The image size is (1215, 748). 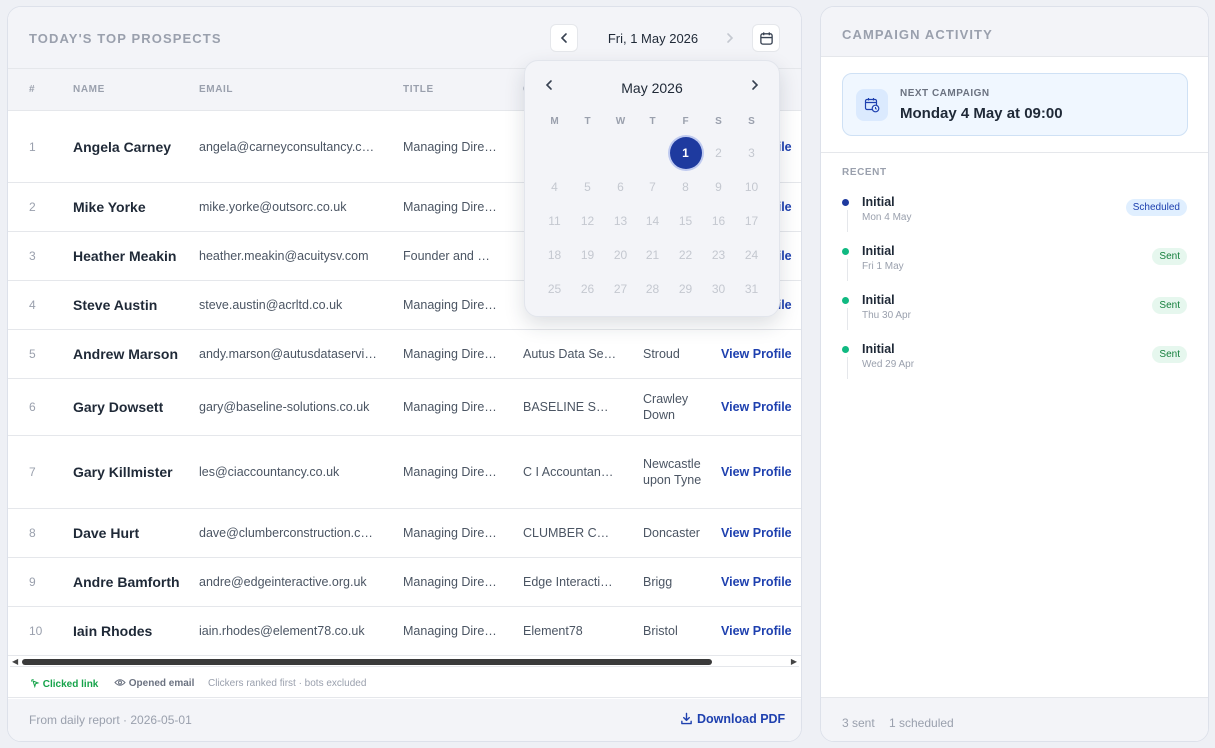 I want to click on col-name: NAME, so click(x=89, y=89).